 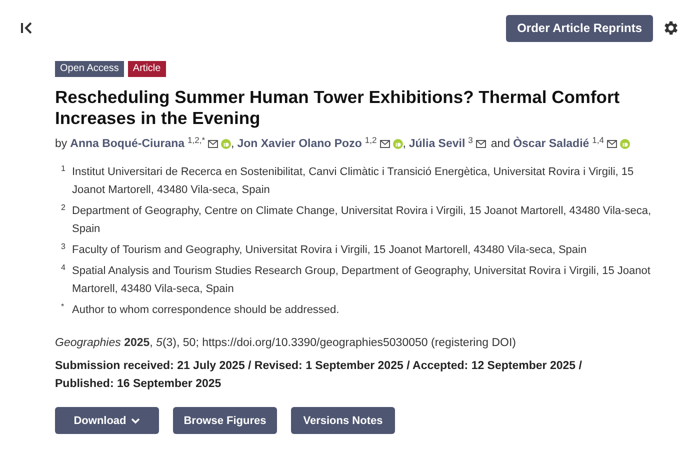 I want to click on affiliation-text: Faculty of Tourism and Geography, Universitat Rovira i Virgili, 15 Joanot Martorell, 43480 Vila-seca, Spain, so click(x=329, y=250).